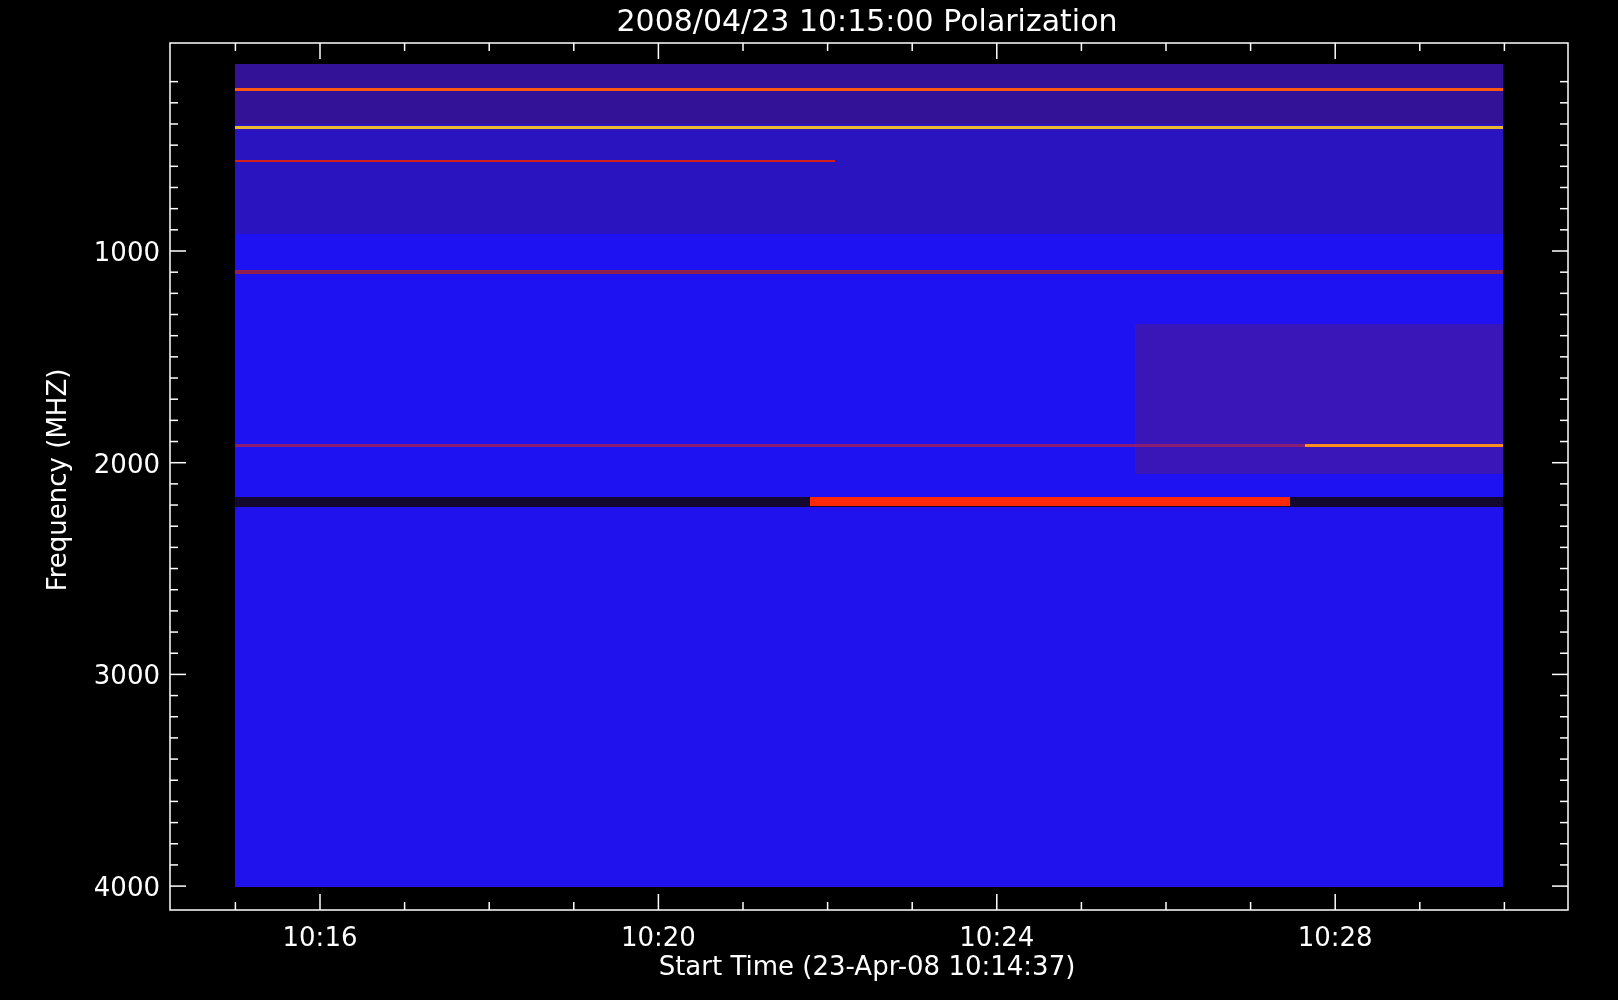 This screenshot has width=1618, height=1000. Describe the element at coordinates (57, 480) in the screenshot. I see `axis-label: Frequency (MHZ)` at that location.